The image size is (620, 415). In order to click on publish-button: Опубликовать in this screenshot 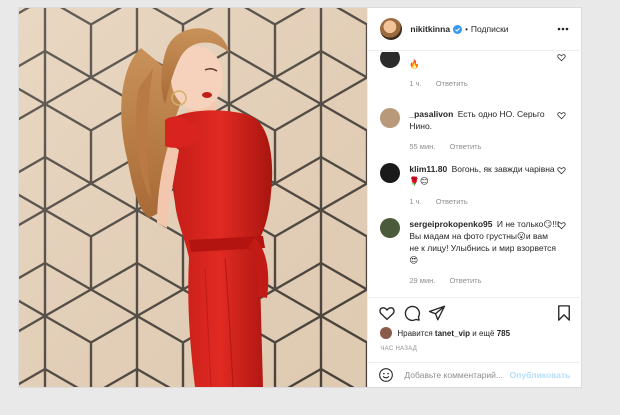, I will do `click(540, 375)`.